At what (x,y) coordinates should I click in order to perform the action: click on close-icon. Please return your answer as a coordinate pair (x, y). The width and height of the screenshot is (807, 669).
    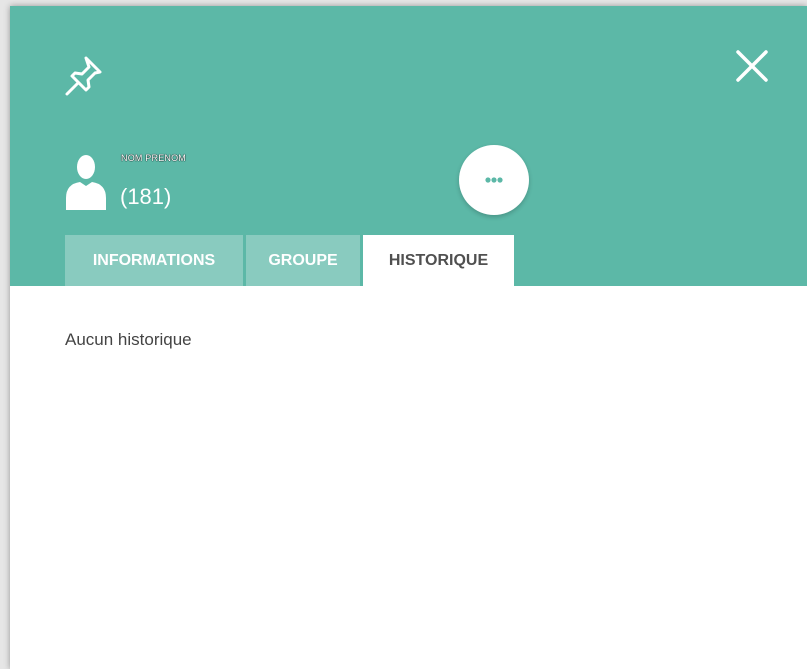
    Looking at the image, I should click on (752, 66).